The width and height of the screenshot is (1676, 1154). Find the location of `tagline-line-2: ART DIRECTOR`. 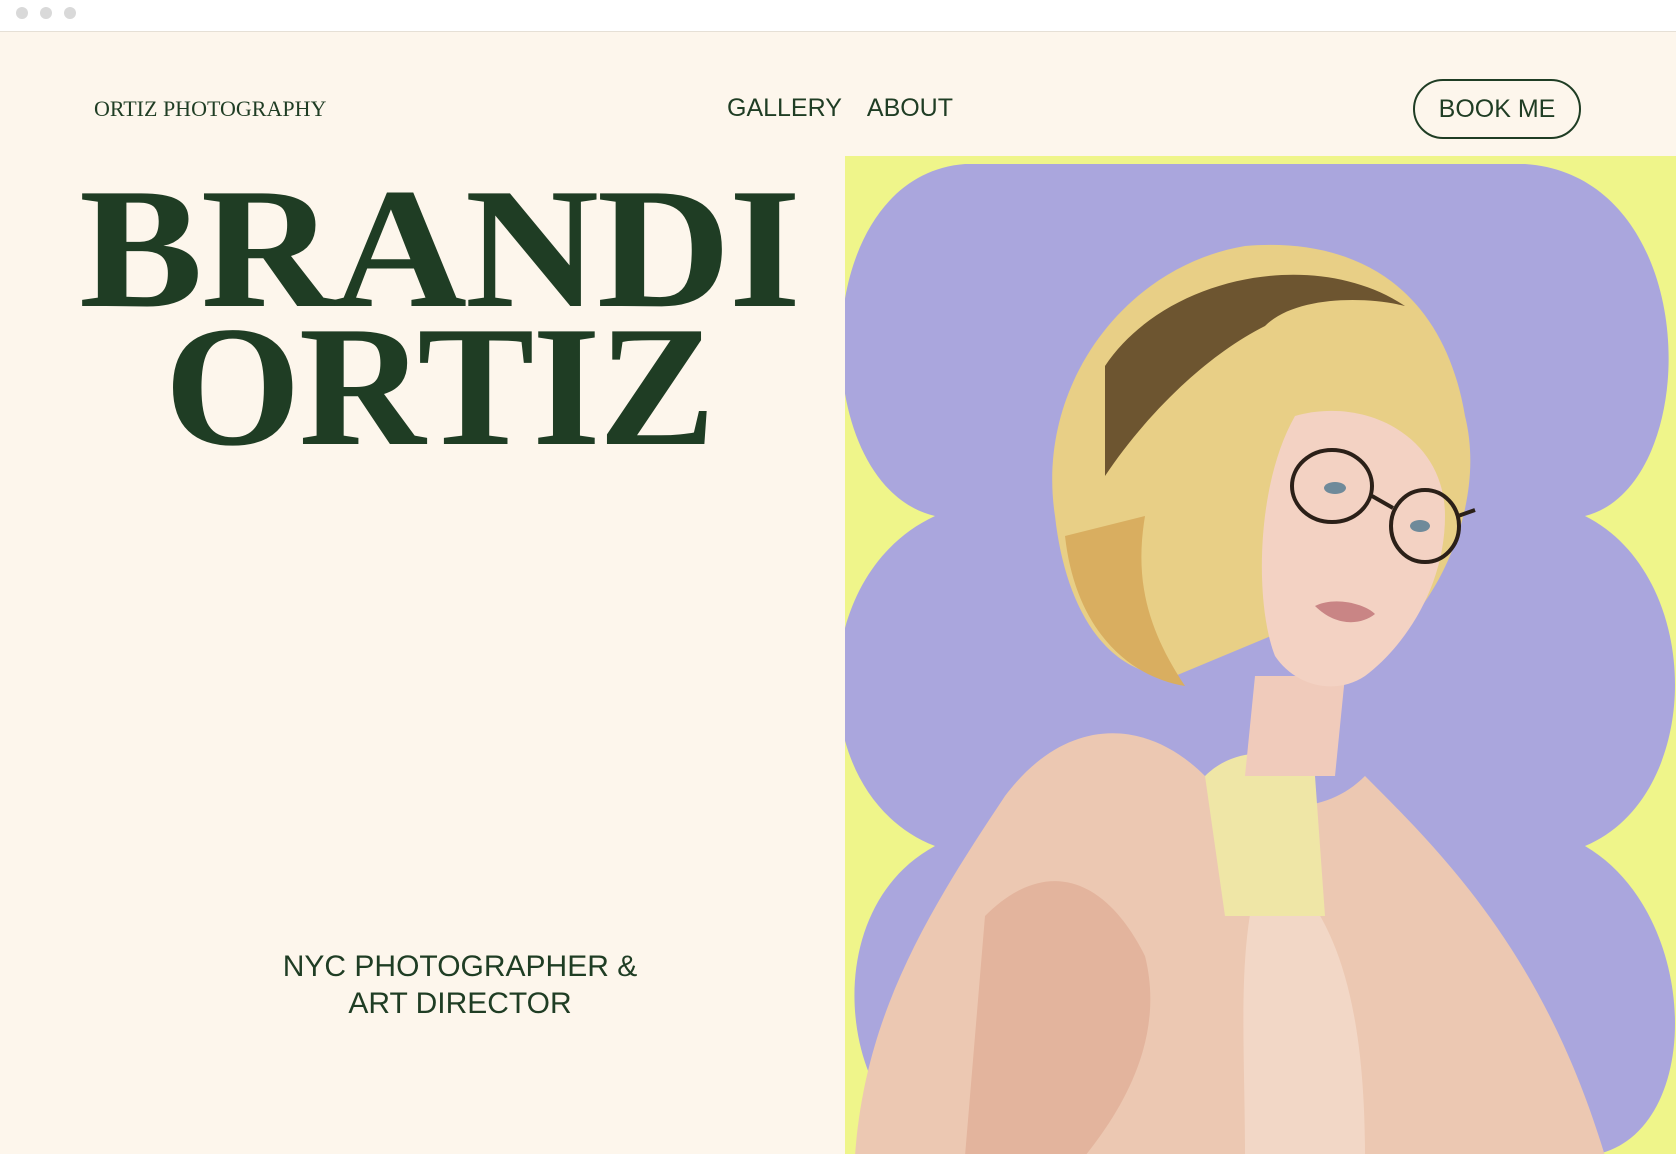

tagline-line-2: ART DIRECTOR is located at coordinates (460, 1003).